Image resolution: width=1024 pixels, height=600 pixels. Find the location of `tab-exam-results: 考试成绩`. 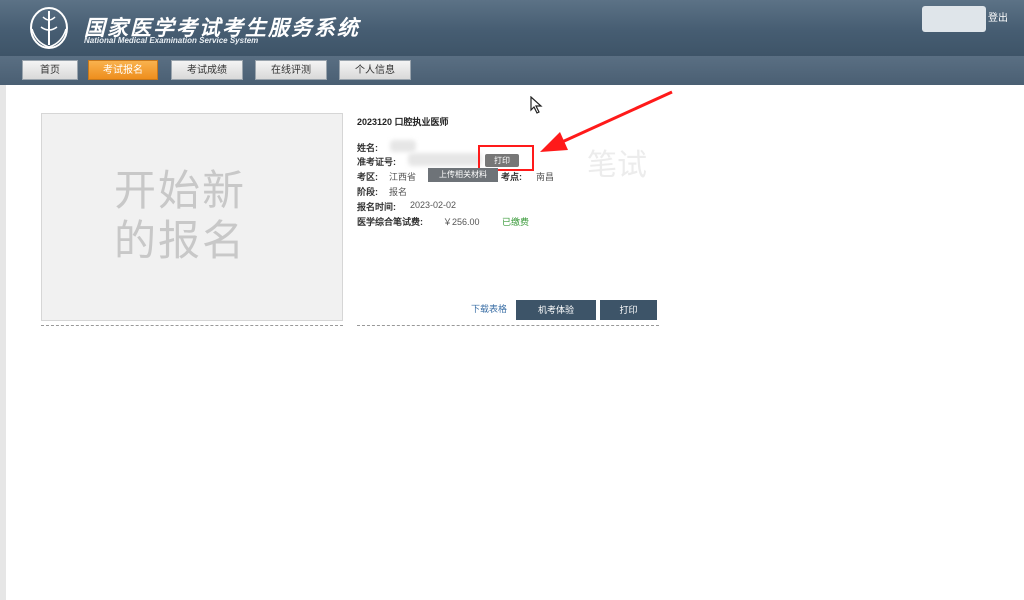

tab-exam-results: 考试成绩 is located at coordinates (207, 70).